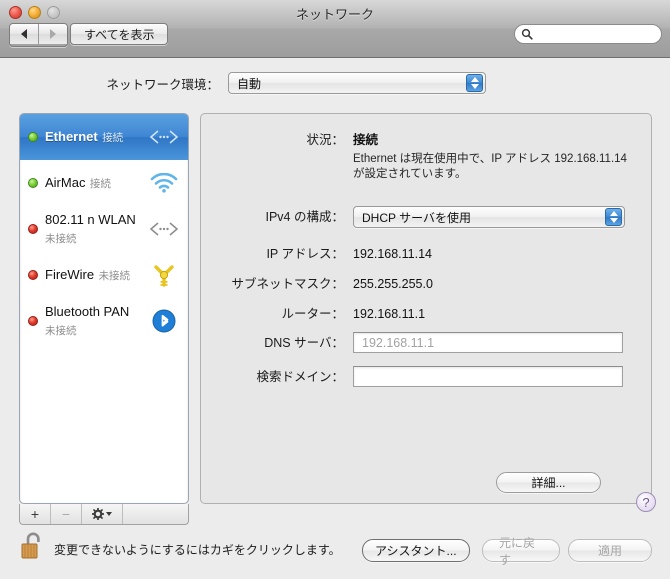  I want to click on service-name: AirMac, so click(65, 182).